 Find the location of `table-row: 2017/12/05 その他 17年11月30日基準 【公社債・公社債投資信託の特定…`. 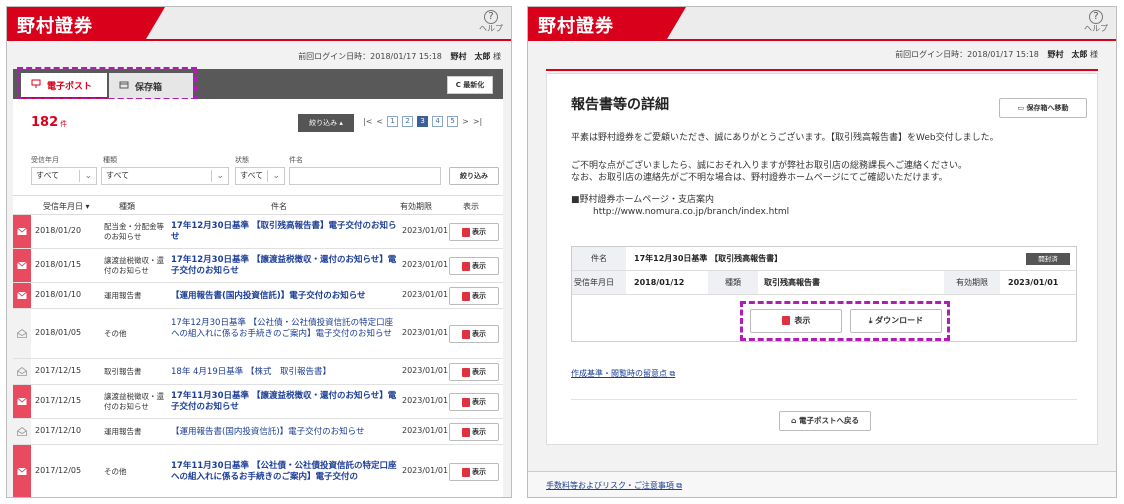

table-row: 2017/12/05 その他 17年11月30日基準 【公社債・公社債投資信託の特定… is located at coordinates (258, 471).